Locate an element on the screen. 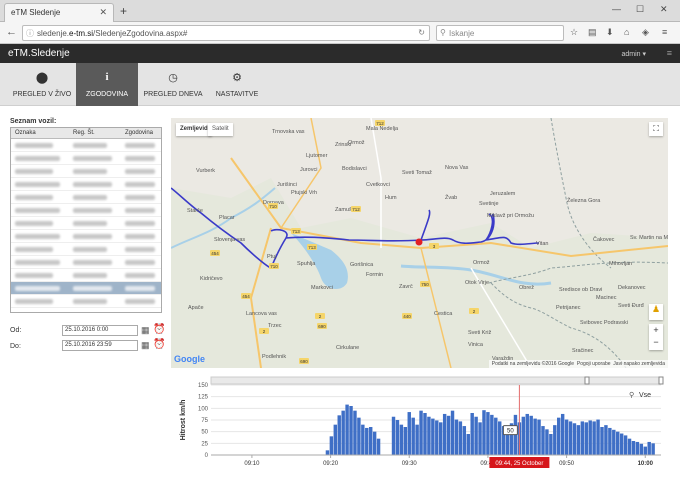 The image size is (680, 480). range-handle-left is located at coordinates (587, 380).